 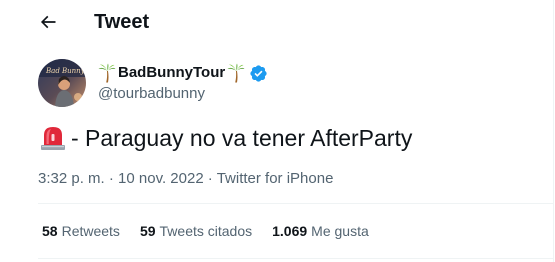 What do you see at coordinates (151, 94) in the screenshot?
I see `author-handle: @tourbadbunny` at bounding box center [151, 94].